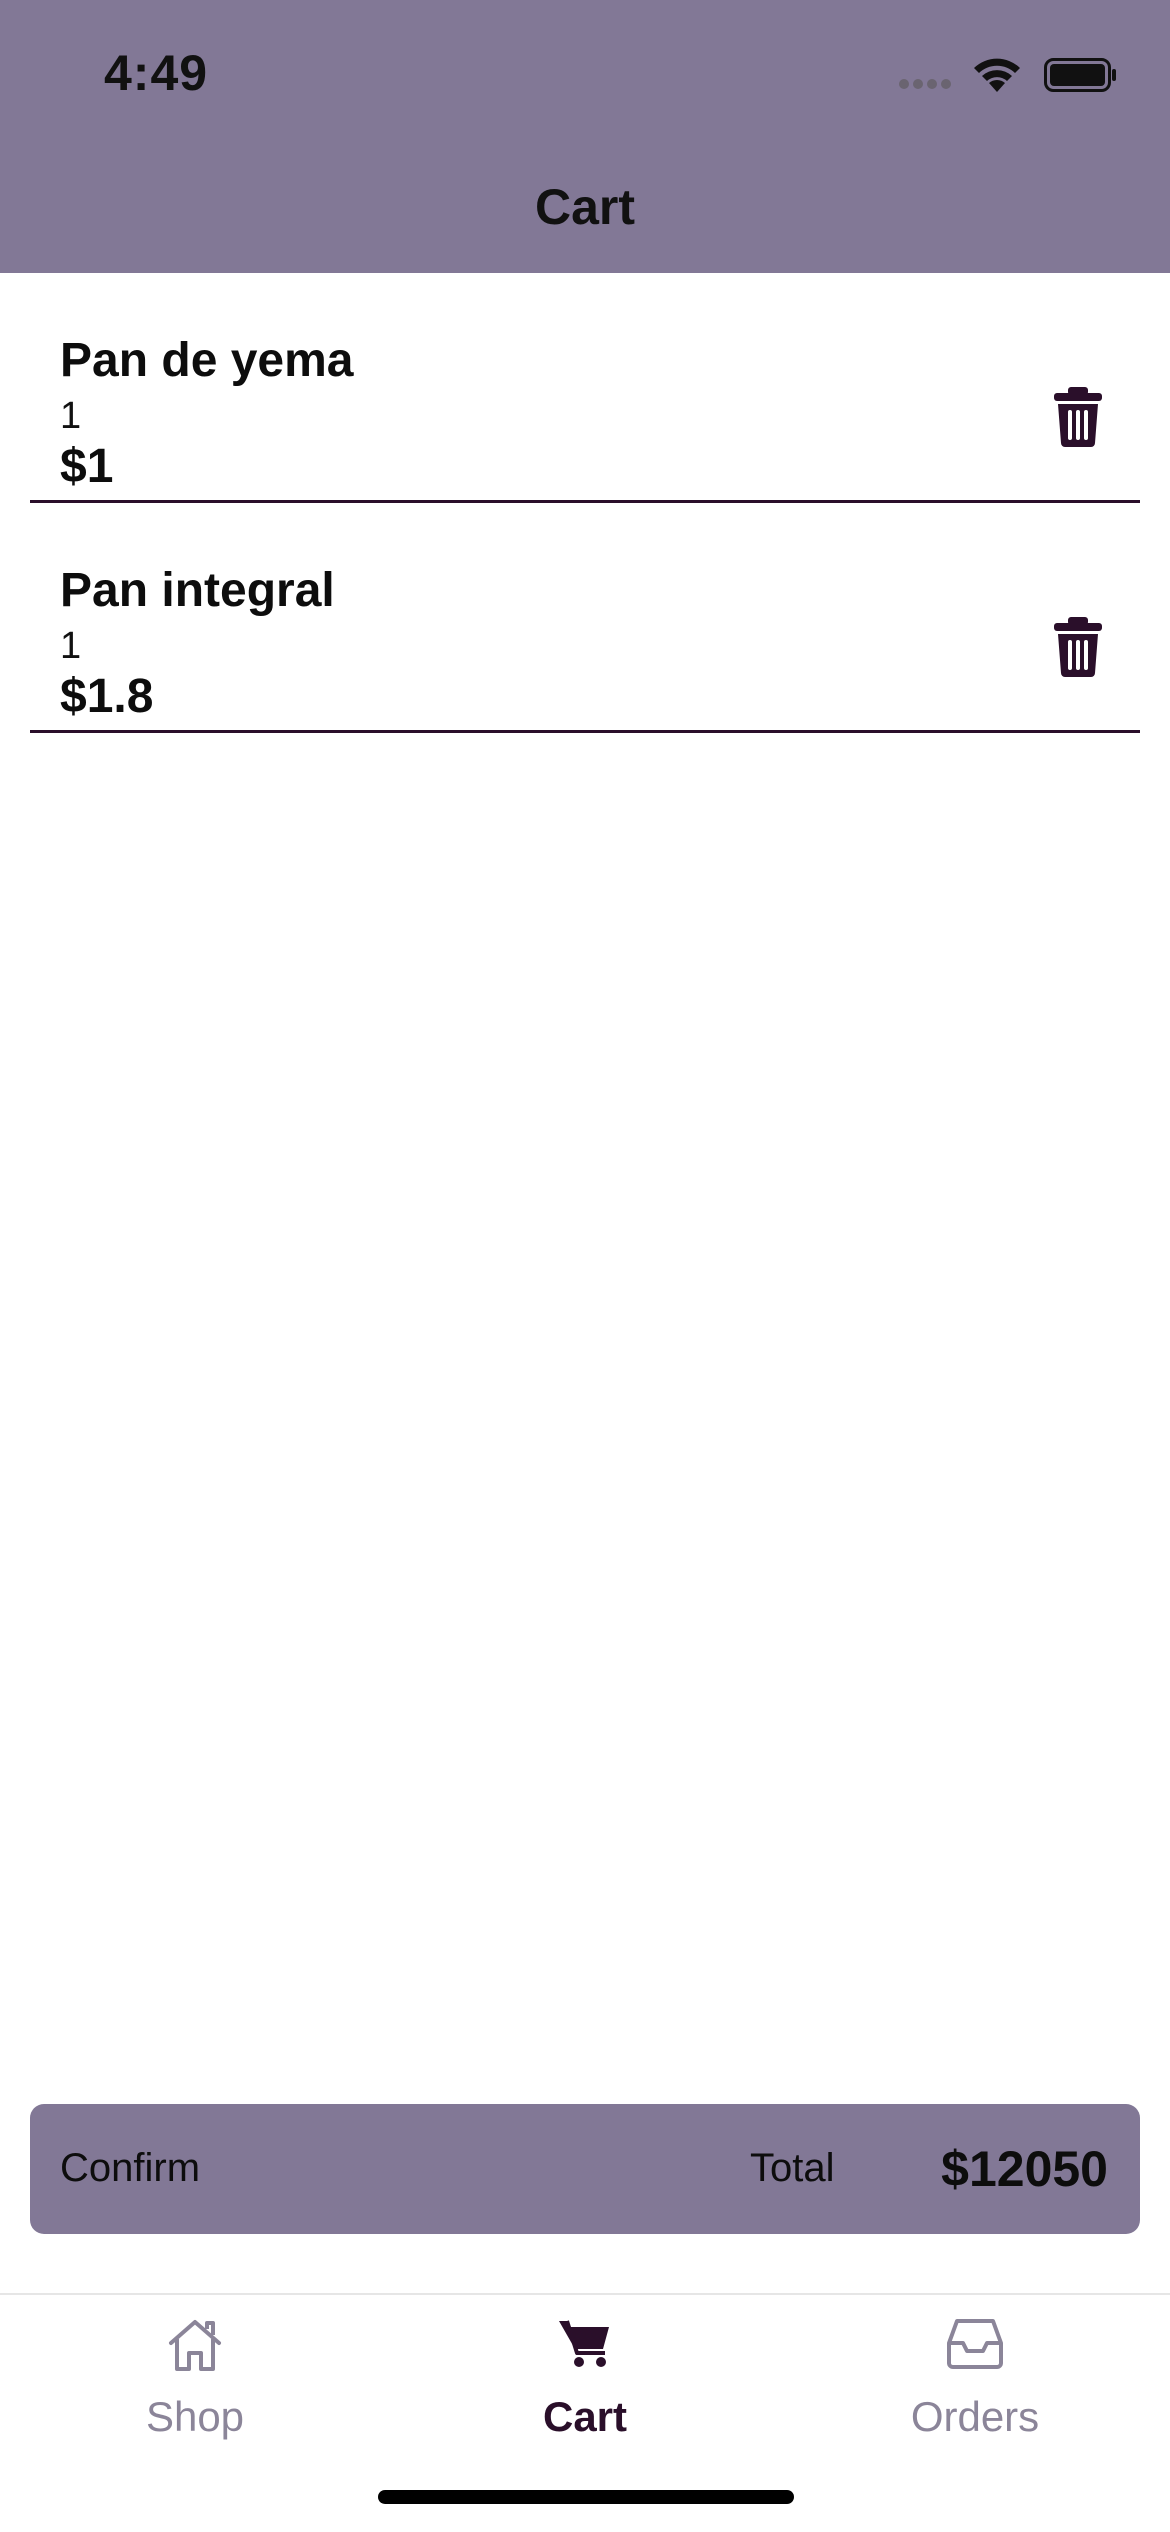 This screenshot has height=2532, width=1170. Describe the element at coordinates (584, 2343) in the screenshot. I see `cart-icon` at that location.